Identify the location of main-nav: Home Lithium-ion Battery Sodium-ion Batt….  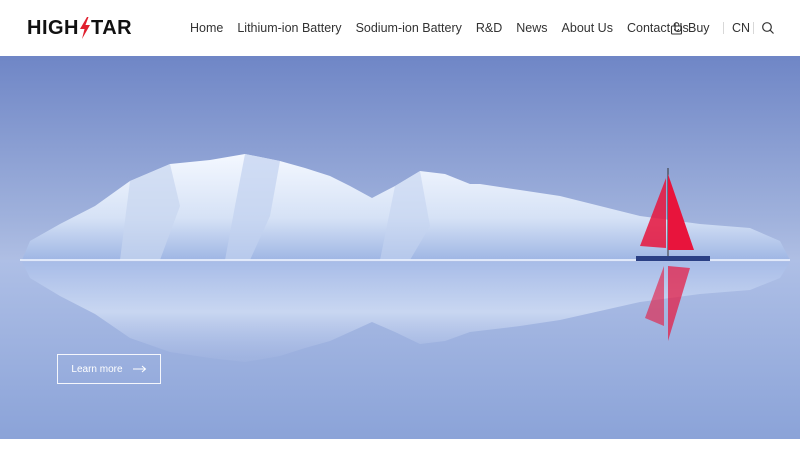
(439, 28).